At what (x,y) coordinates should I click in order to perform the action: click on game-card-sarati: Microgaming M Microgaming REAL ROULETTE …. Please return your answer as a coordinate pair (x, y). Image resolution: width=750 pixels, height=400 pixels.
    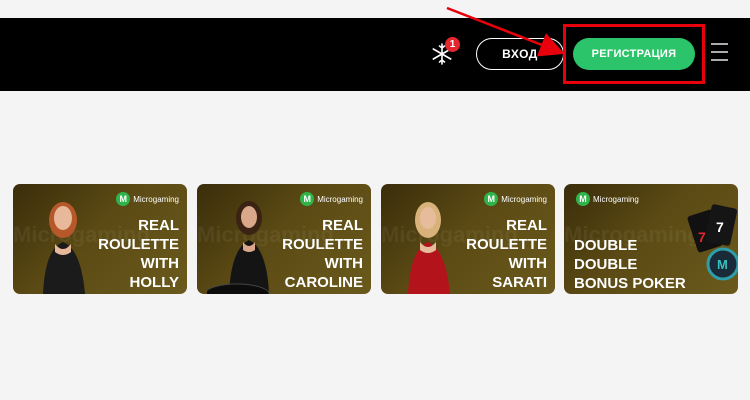
    Looking at the image, I should click on (468, 239).